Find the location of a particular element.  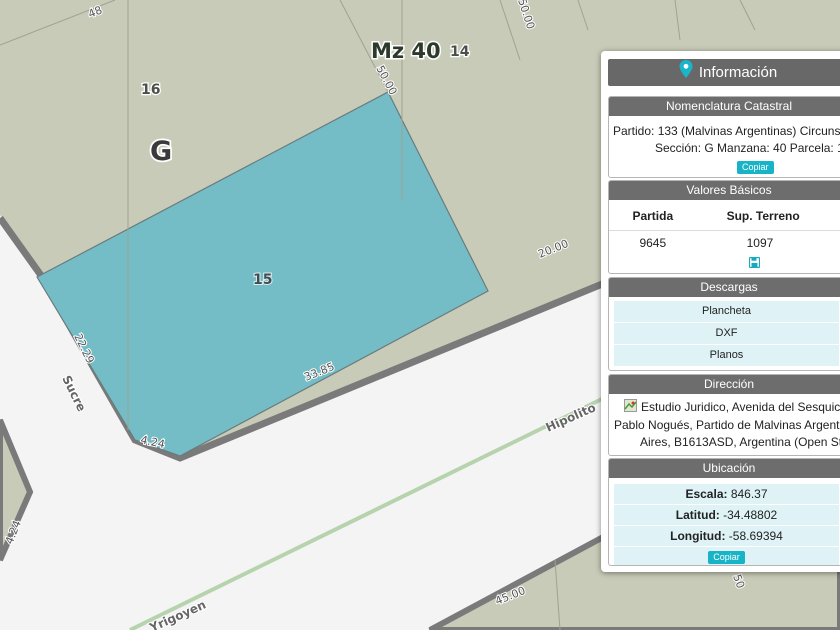

partida-value: 9645 is located at coordinates (653, 242).